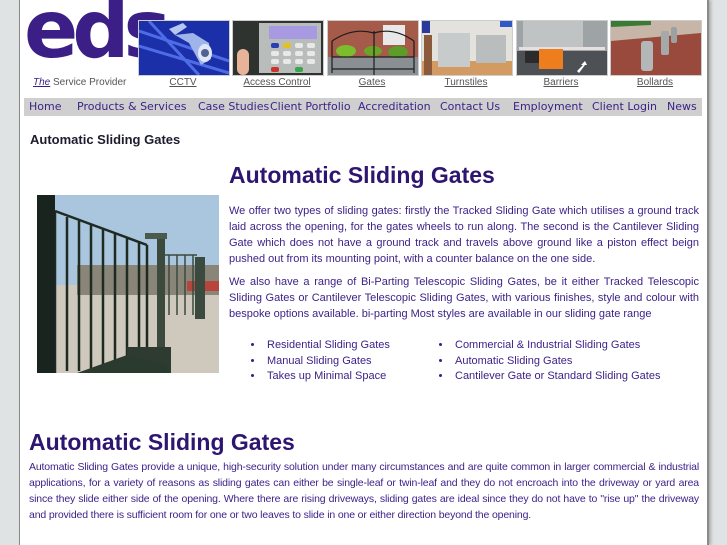 The image size is (727, 545). What do you see at coordinates (233, 106) in the screenshot?
I see `nav-case-studies: Case Studies` at bounding box center [233, 106].